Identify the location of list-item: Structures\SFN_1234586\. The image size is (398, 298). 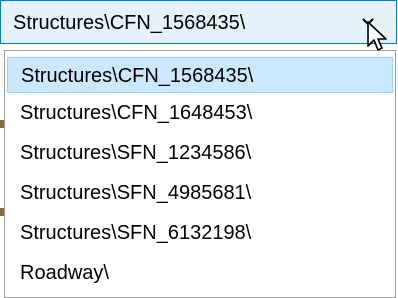
(200, 153).